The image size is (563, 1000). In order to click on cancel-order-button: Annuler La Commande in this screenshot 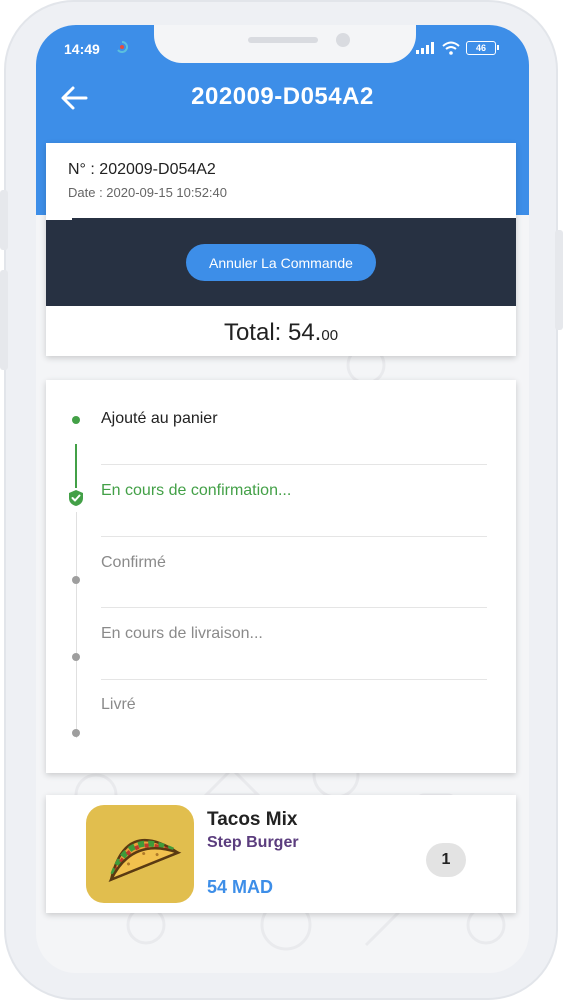, I will do `click(281, 262)`.